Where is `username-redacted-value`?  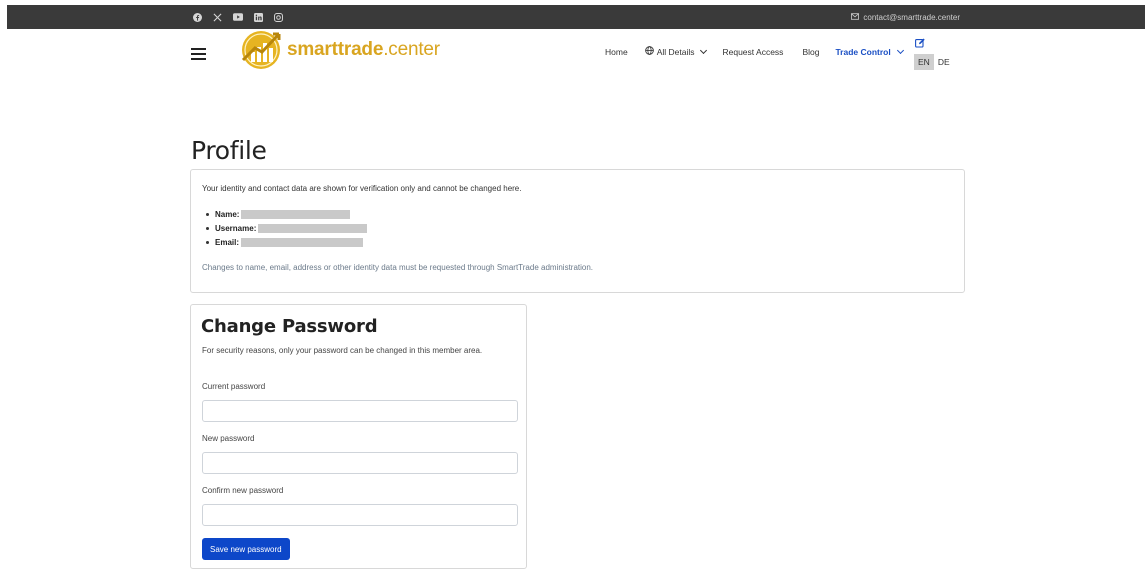
username-redacted-value is located at coordinates (313, 228).